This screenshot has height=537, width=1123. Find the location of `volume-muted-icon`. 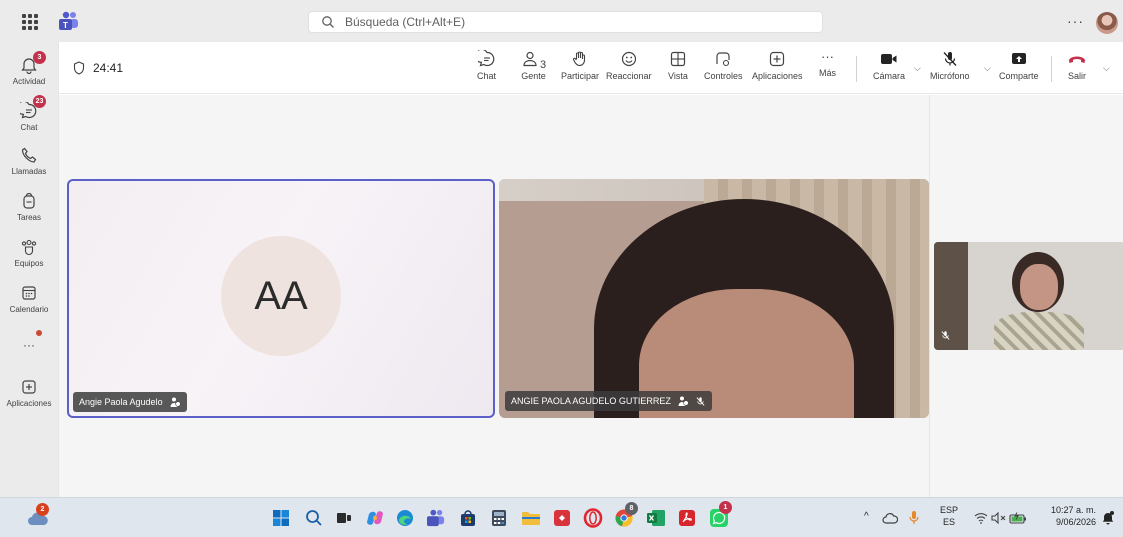

volume-muted-icon is located at coordinates (998, 518).